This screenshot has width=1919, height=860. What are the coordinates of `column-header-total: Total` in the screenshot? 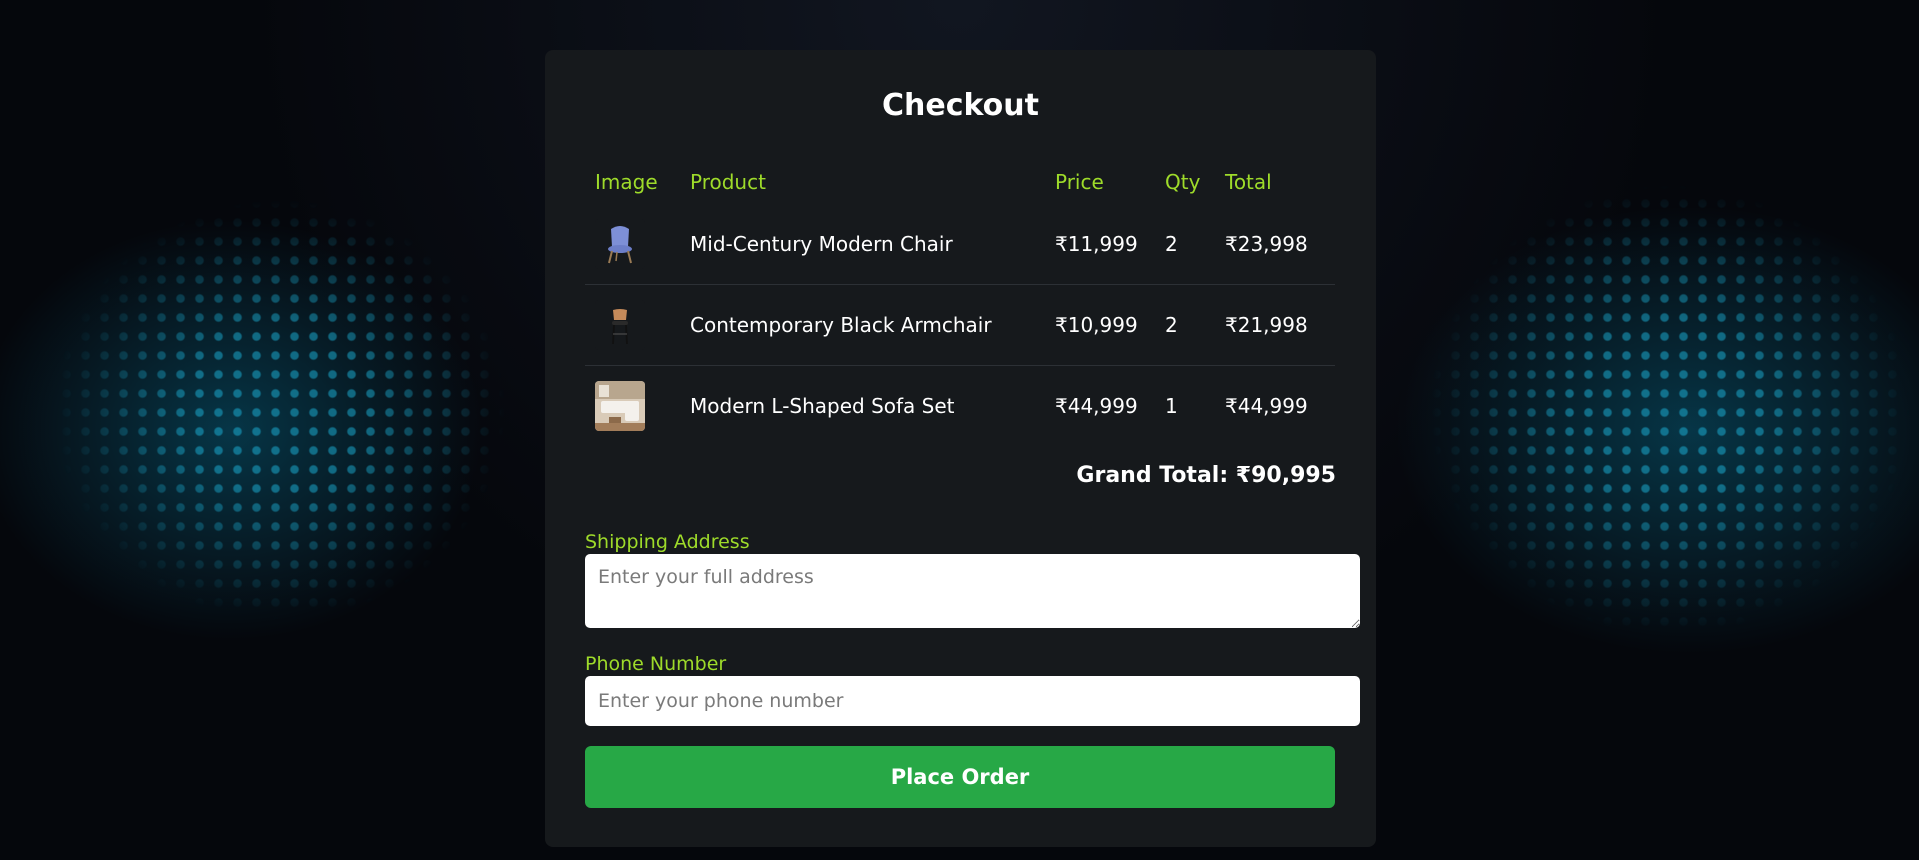 It's located at (1248, 182).